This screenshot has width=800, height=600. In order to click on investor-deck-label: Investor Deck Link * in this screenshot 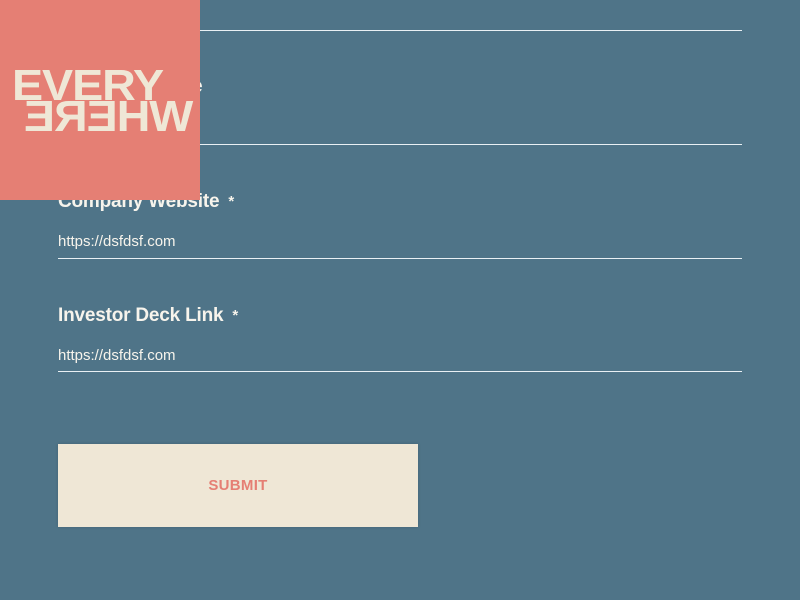, I will do `click(148, 316)`.